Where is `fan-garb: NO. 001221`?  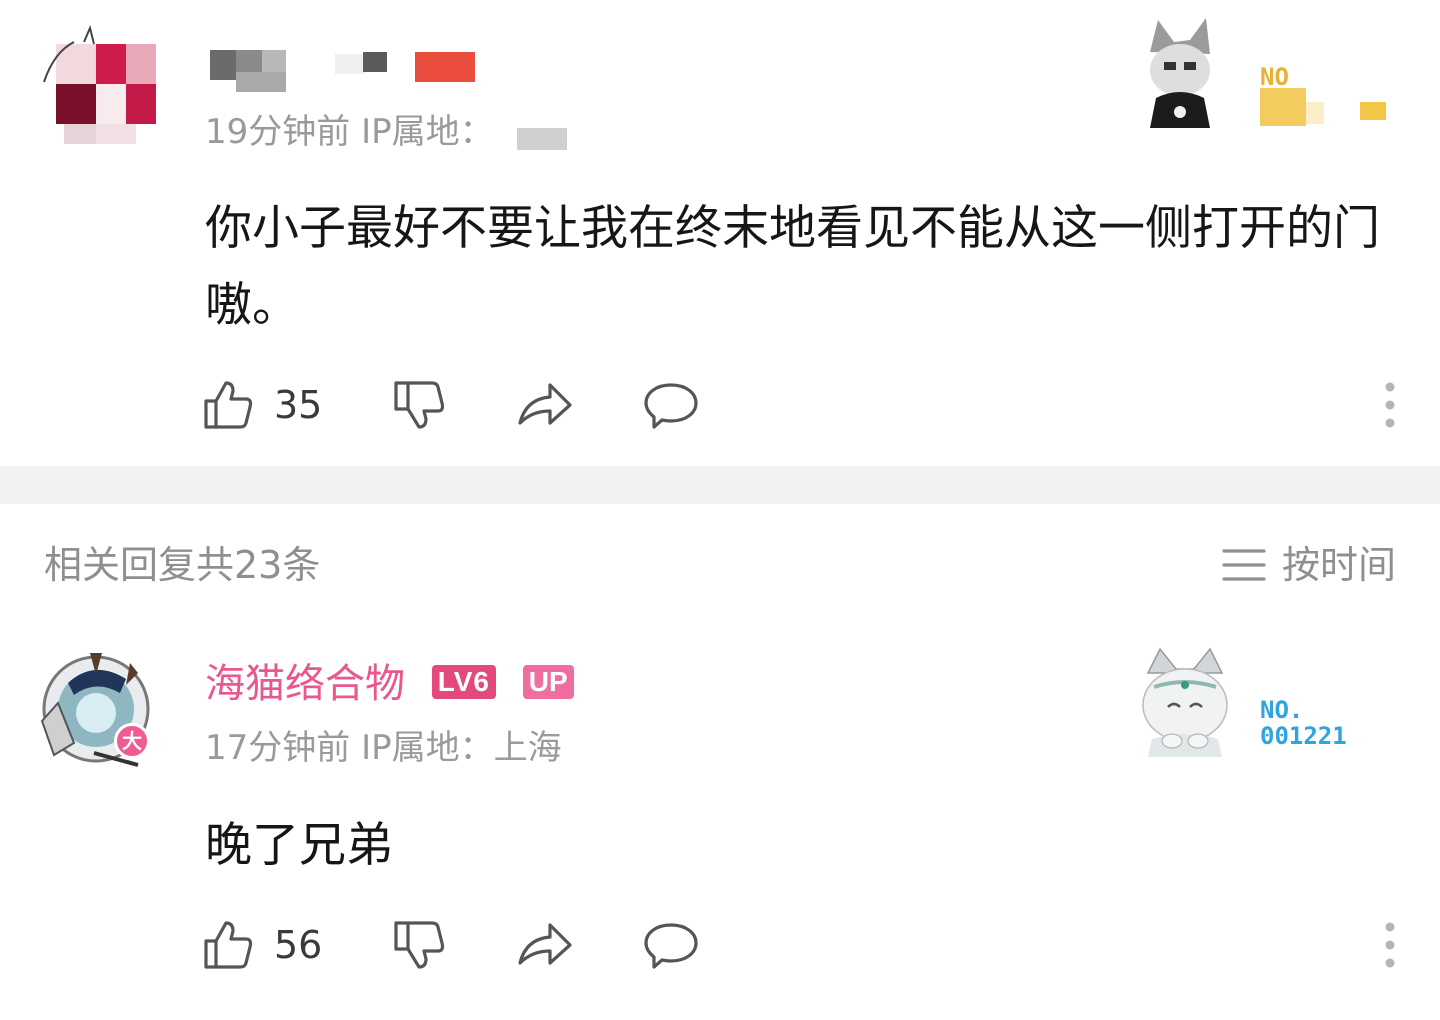 fan-garb: NO. 001221 is located at coordinates (1265, 708).